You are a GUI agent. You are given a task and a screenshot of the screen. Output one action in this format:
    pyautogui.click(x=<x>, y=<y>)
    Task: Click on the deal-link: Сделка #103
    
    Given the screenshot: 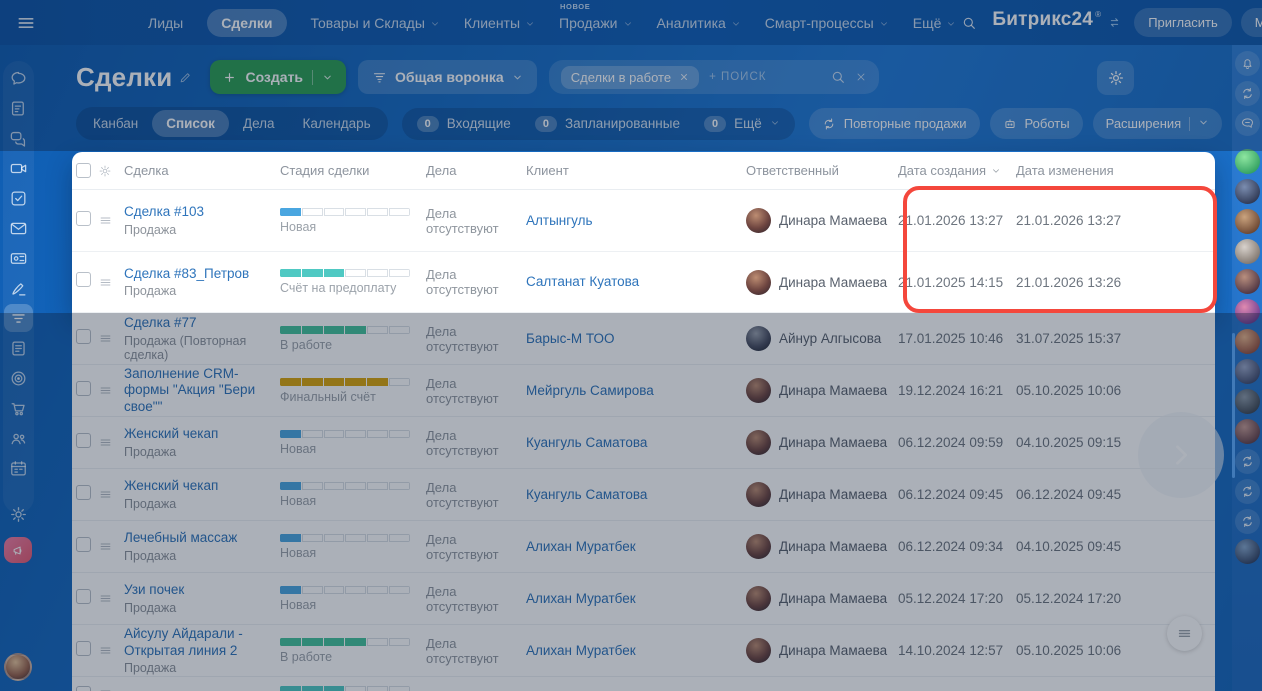 What is the action you would take?
    pyautogui.click(x=202, y=212)
    